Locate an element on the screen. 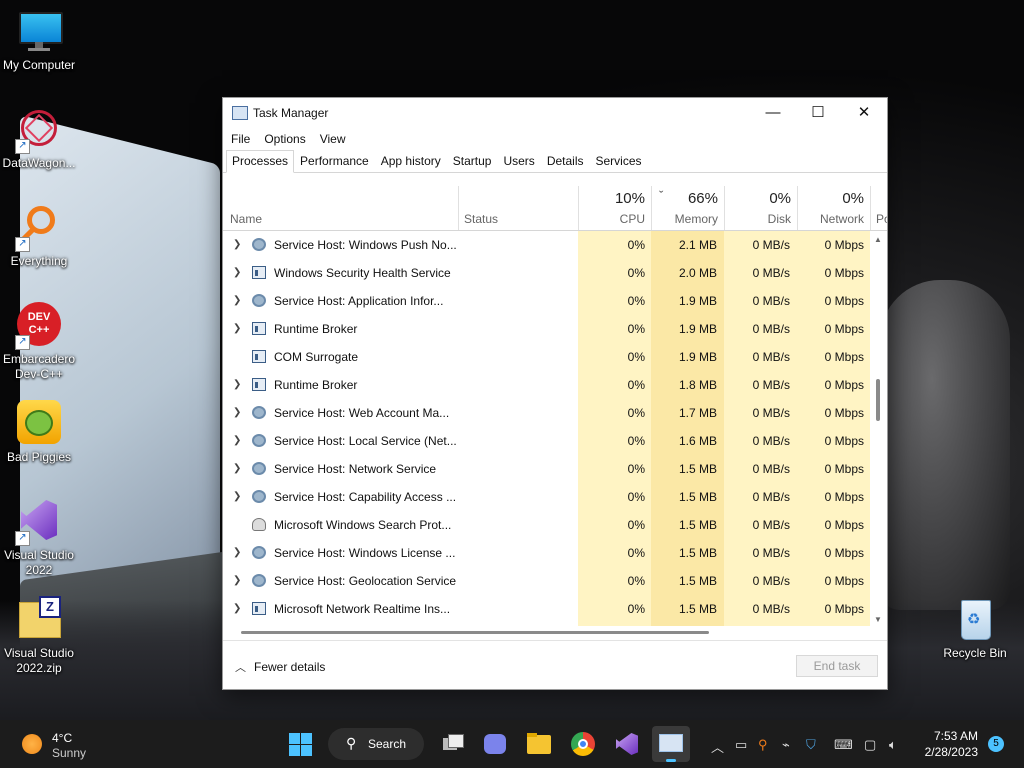 This screenshot has height=768, width=1024. desktop-icon-recycle-bin: ♻ Recycle Bin is located at coordinates (975, 628).